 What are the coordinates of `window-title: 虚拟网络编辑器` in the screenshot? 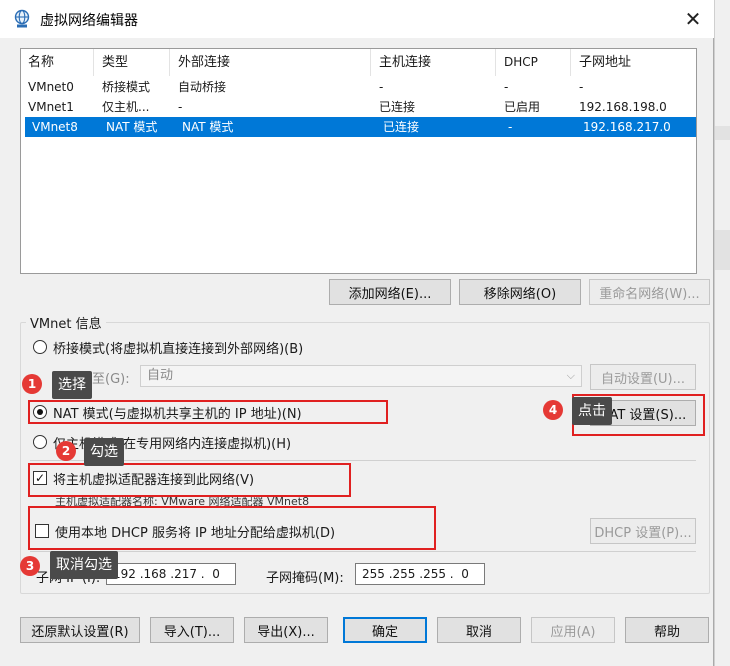 It's located at (89, 21).